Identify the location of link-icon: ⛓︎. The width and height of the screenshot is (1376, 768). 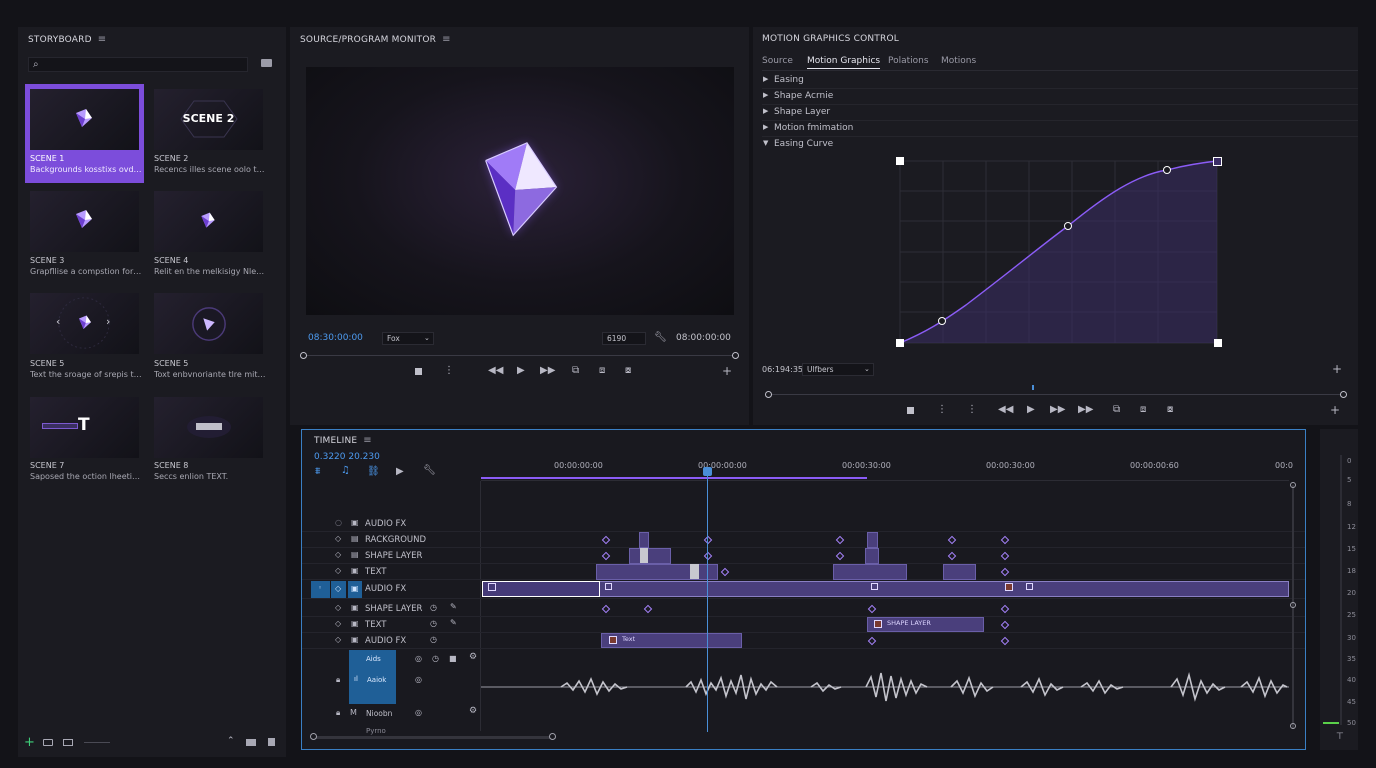
(373, 472).